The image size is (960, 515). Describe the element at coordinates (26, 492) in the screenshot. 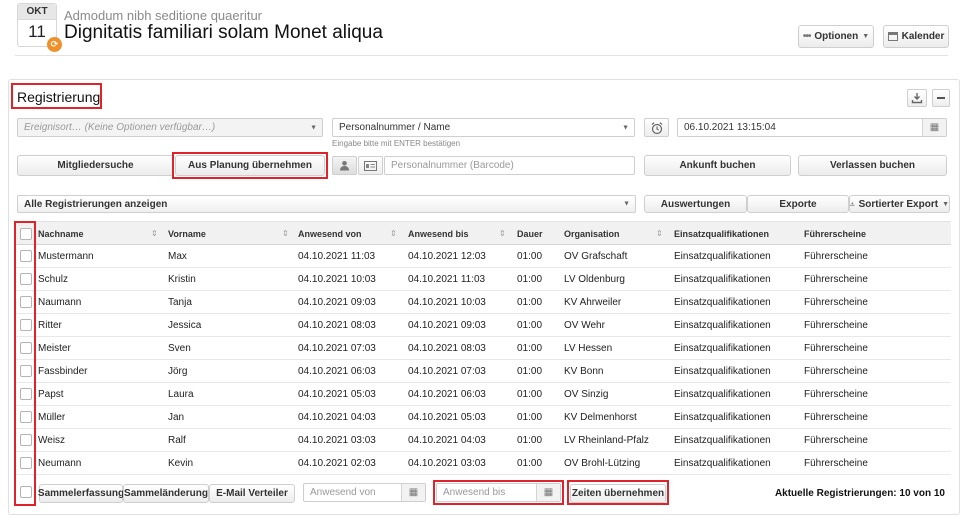

I see `select-all-checkbox-footer` at that location.